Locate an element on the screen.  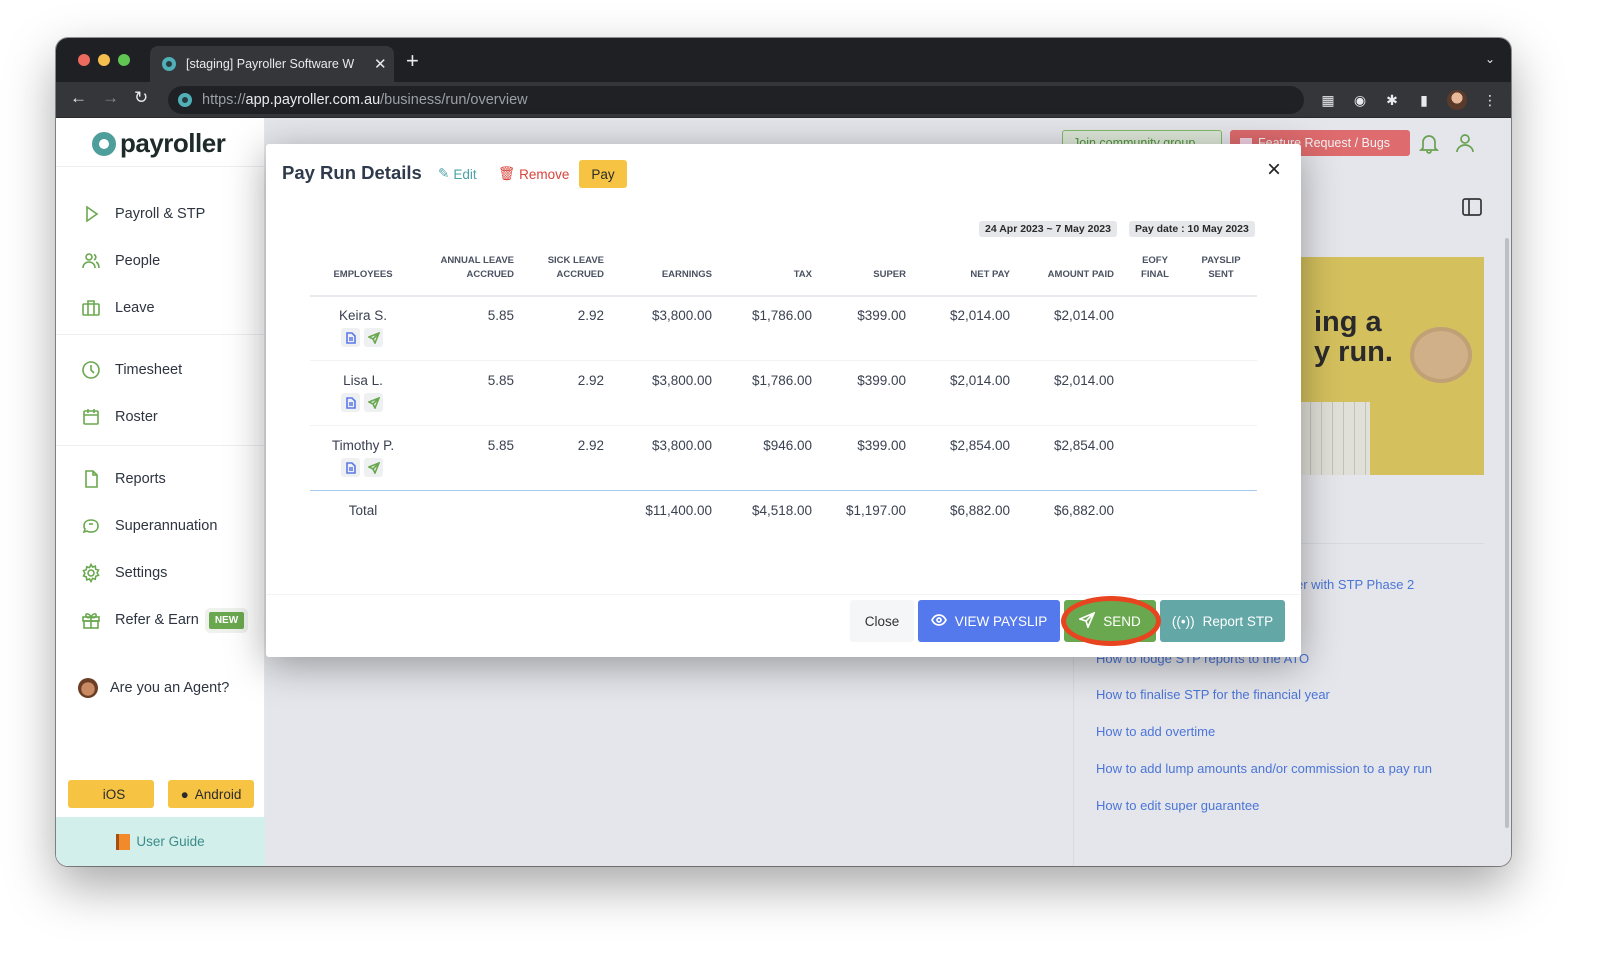
gear-icon is located at coordinates (91, 573).